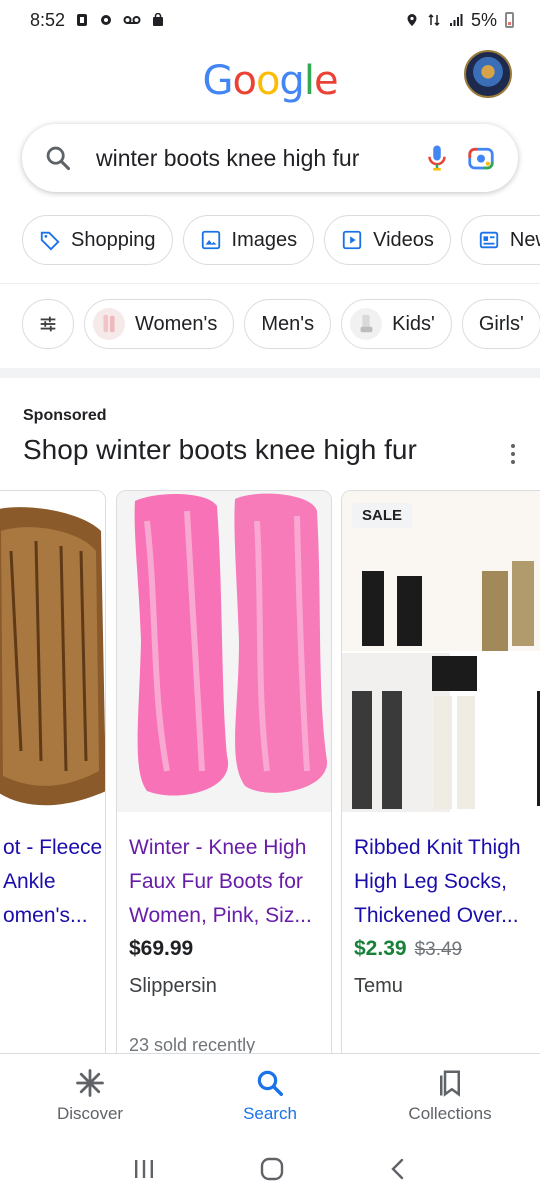 The width and height of the screenshot is (540, 1200). I want to click on tab-label: Shopping, so click(113, 239).